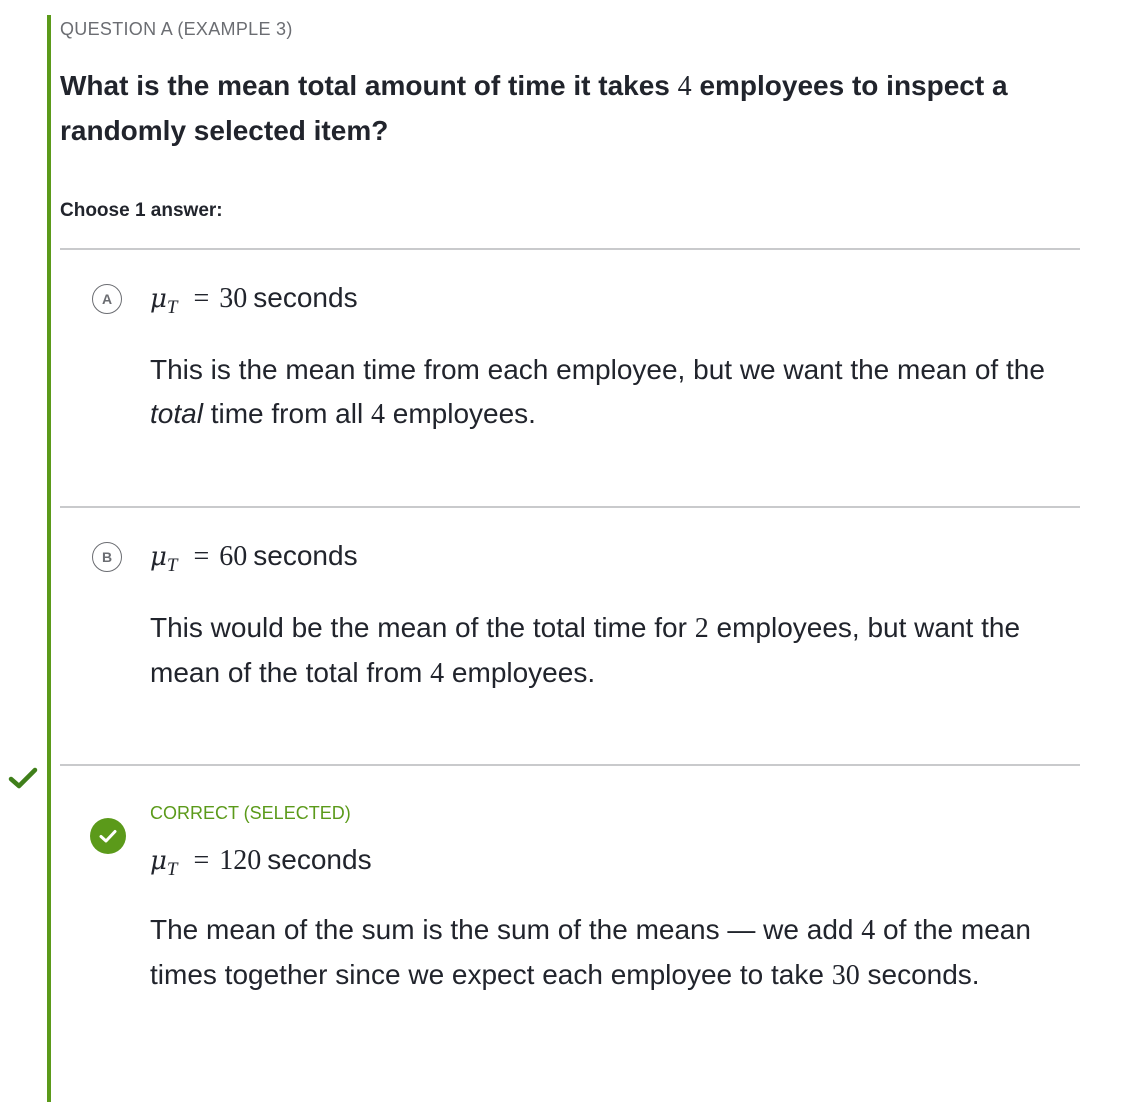  Describe the element at coordinates (108, 836) in the screenshot. I see `choice-c-selected-checkmark-icon` at that location.